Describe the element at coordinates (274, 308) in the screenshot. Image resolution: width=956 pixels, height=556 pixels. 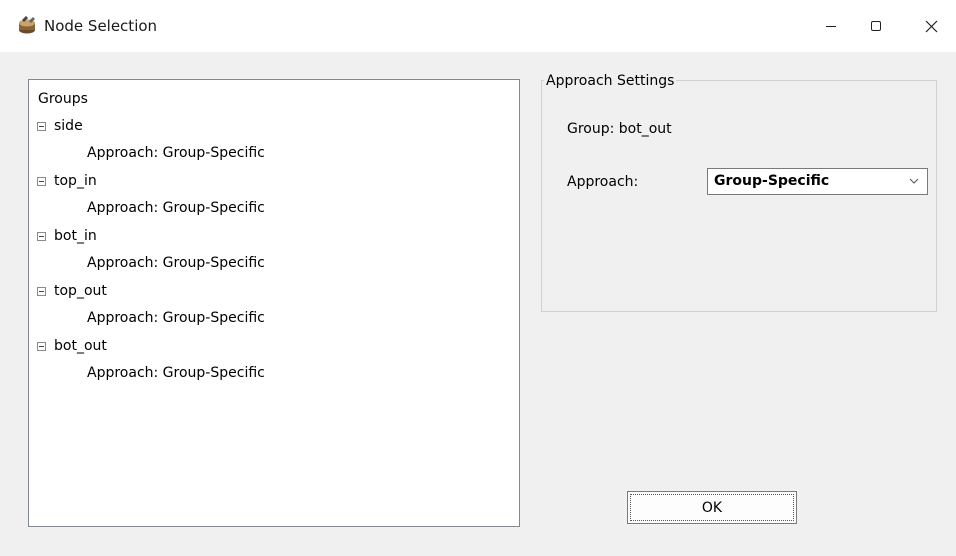
I see `tree-node-top-out: top_out Approach: Group-Specific` at that location.